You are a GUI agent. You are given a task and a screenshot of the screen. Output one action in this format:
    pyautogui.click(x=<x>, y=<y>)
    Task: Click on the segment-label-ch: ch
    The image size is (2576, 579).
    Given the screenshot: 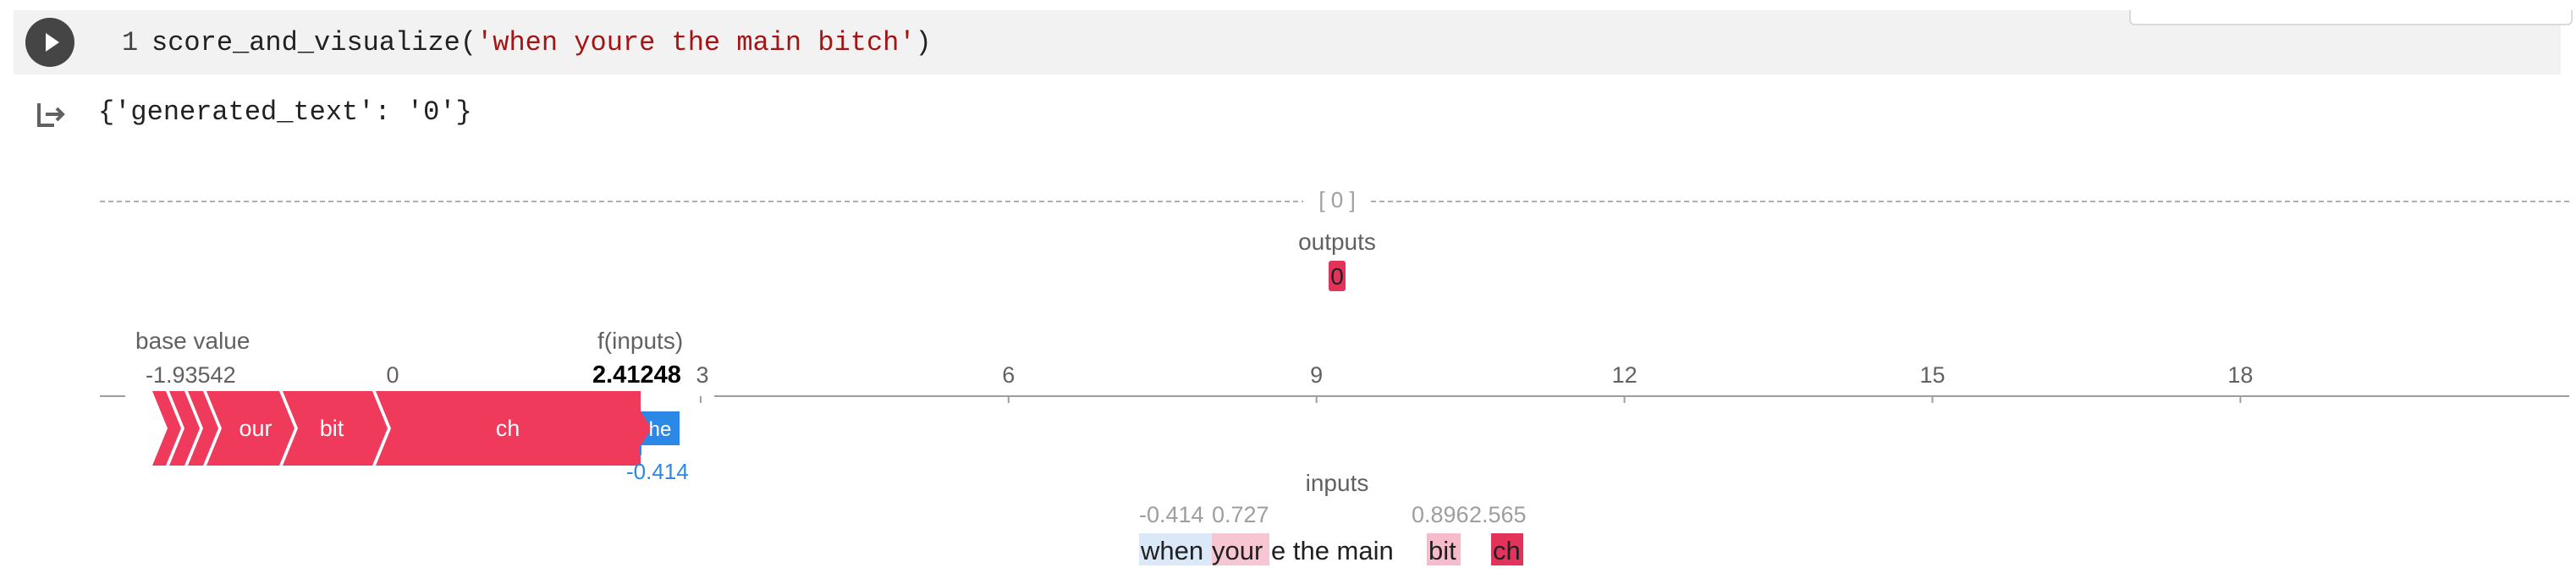 What is the action you would take?
    pyautogui.click(x=508, y=428)
    